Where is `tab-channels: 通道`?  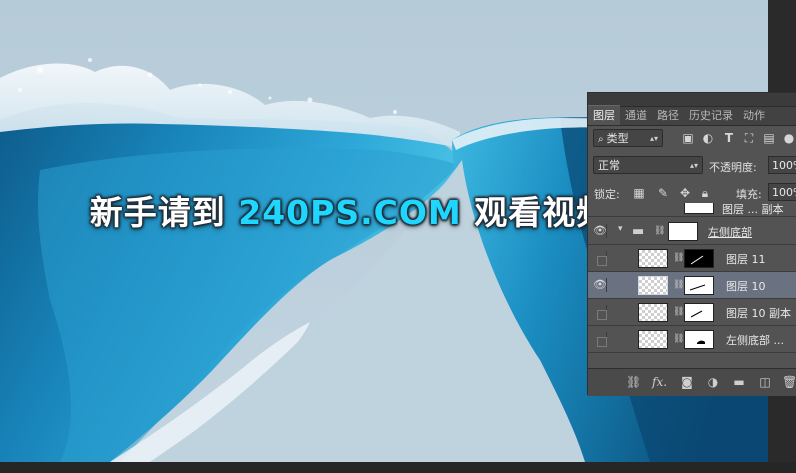 tab-channels: 通道 is located at coordinates (636, 115).